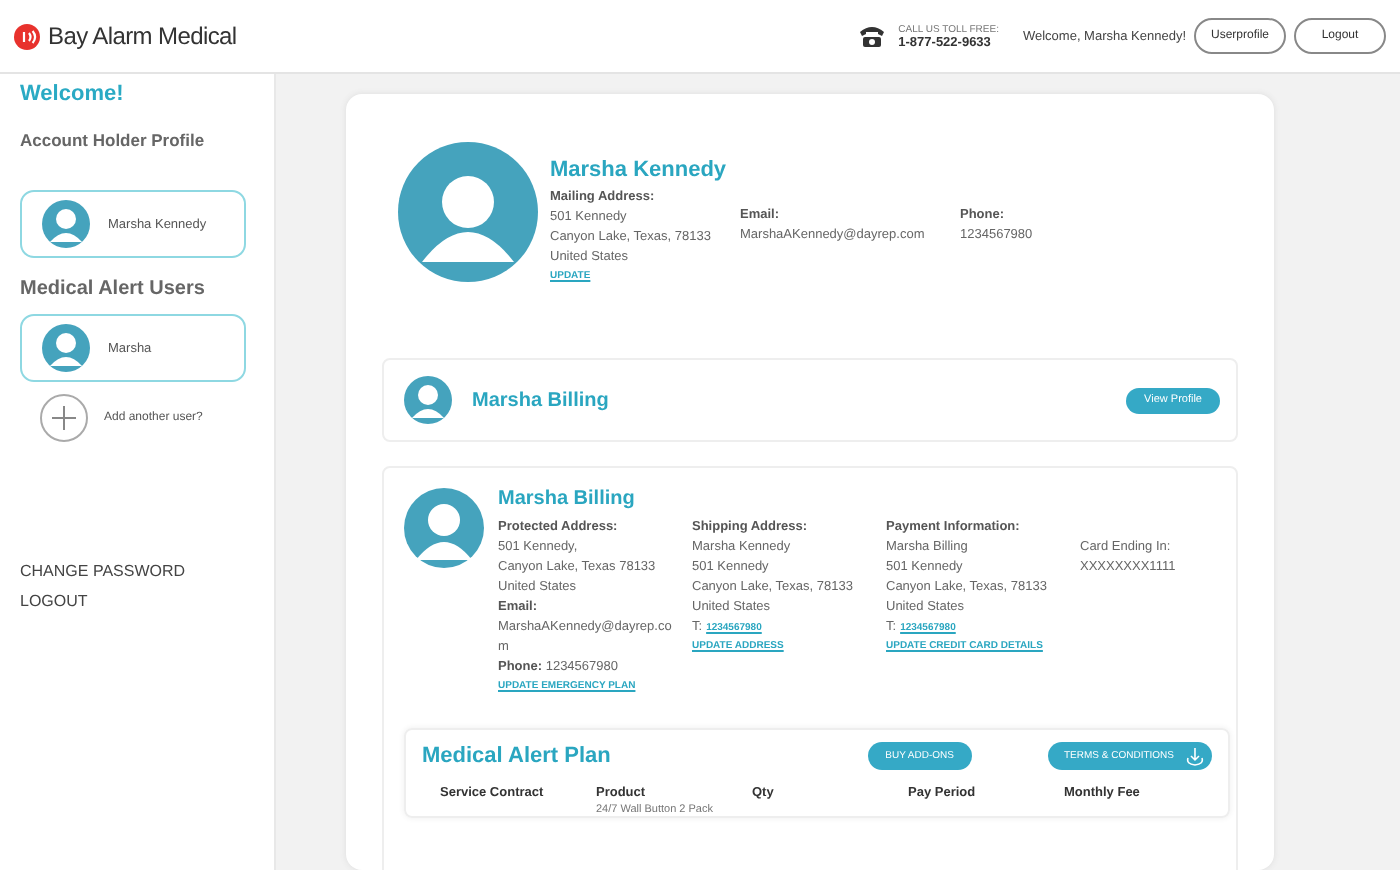 The image size is (1400, 870). I want to click on sidebar-link: CHANGE PASSWORD, so click(147, 571).